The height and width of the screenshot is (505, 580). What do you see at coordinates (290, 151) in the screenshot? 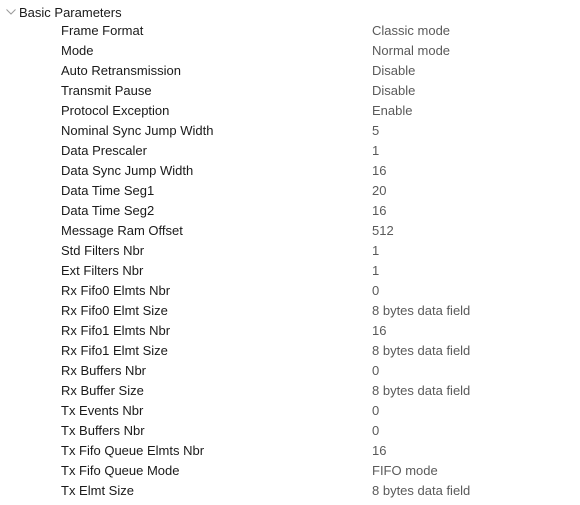
I see `parameter-row: Data Prescaler 1` at bounding box center [290, 151].